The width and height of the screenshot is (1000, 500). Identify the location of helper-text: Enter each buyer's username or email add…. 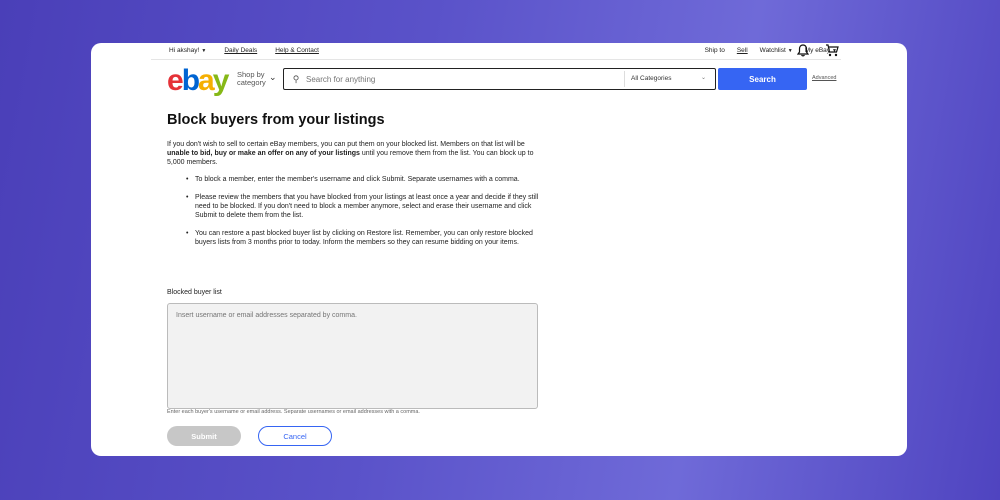
(293, 412).